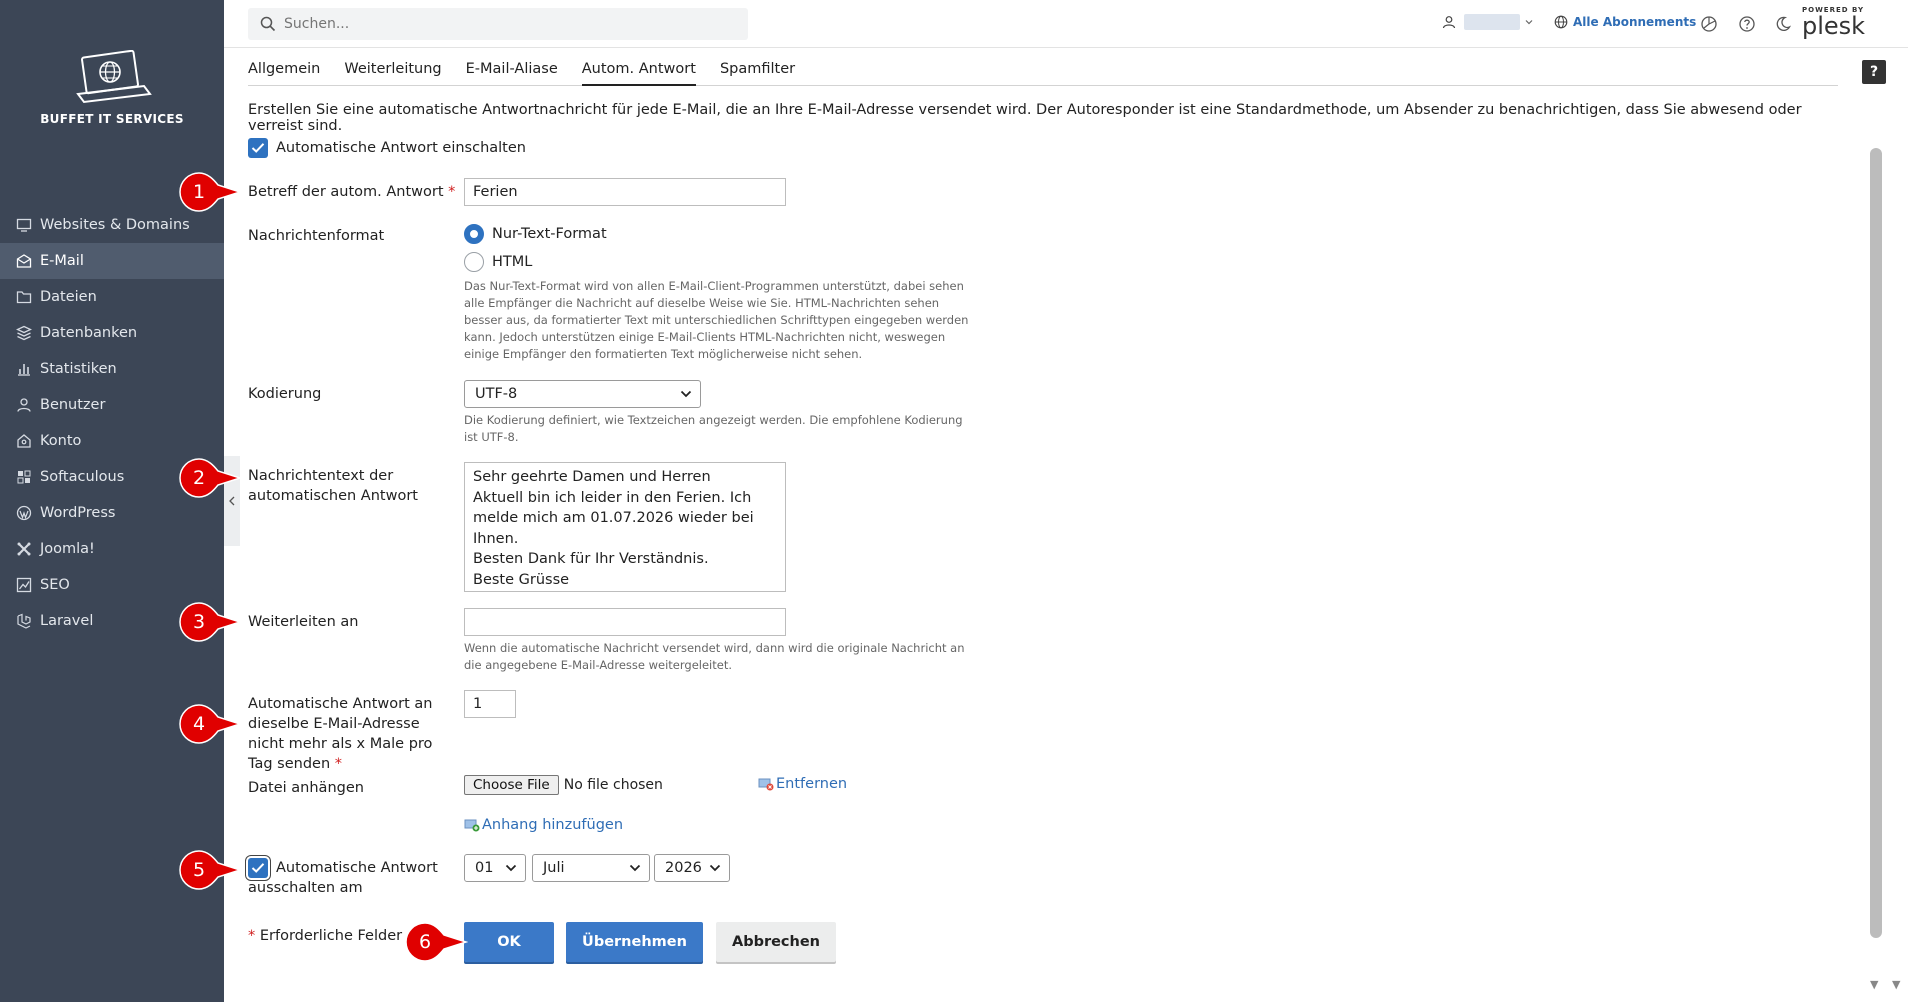 The width and height of the screenshot is (1908, 1002). I want to click on no-file-label: No file chosen, so click(613, 785).